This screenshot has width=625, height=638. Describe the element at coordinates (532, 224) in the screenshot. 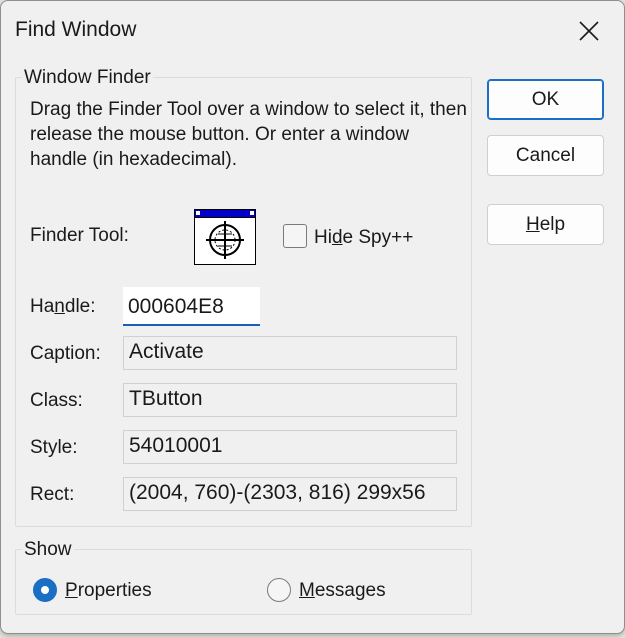

I see `help-accesskey: H` at that location.